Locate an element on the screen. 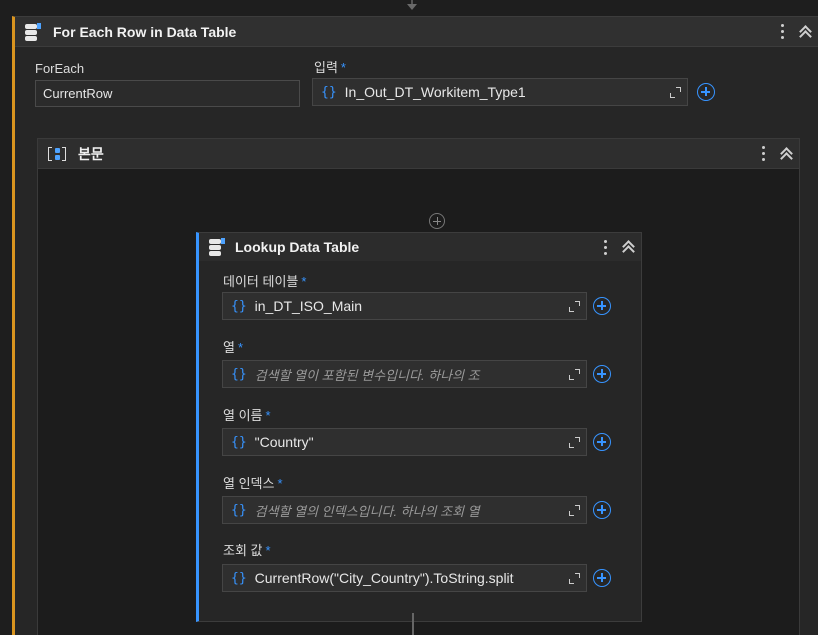 The width and height of the screenshot is (818, 635). sequence-icon is located at coordinates (58, 154).